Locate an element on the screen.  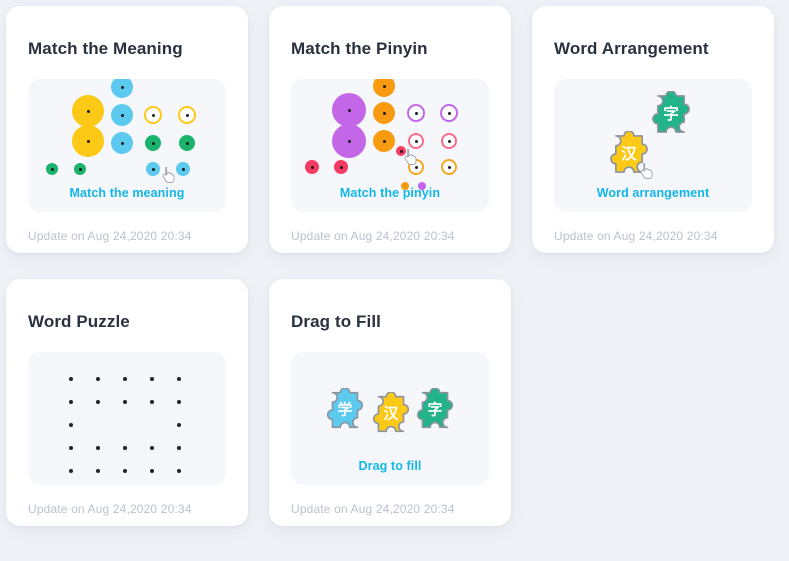
card-title: Drag to Fill is located at coordinates (336, 321).